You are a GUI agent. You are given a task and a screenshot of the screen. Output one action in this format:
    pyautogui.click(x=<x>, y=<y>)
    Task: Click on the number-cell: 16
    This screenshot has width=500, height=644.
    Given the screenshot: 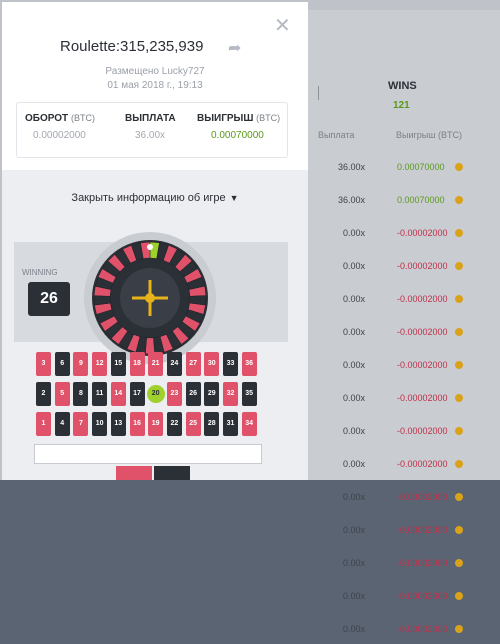 What is the action you would take?
    pyautogui.click(x=137, y=424)
    